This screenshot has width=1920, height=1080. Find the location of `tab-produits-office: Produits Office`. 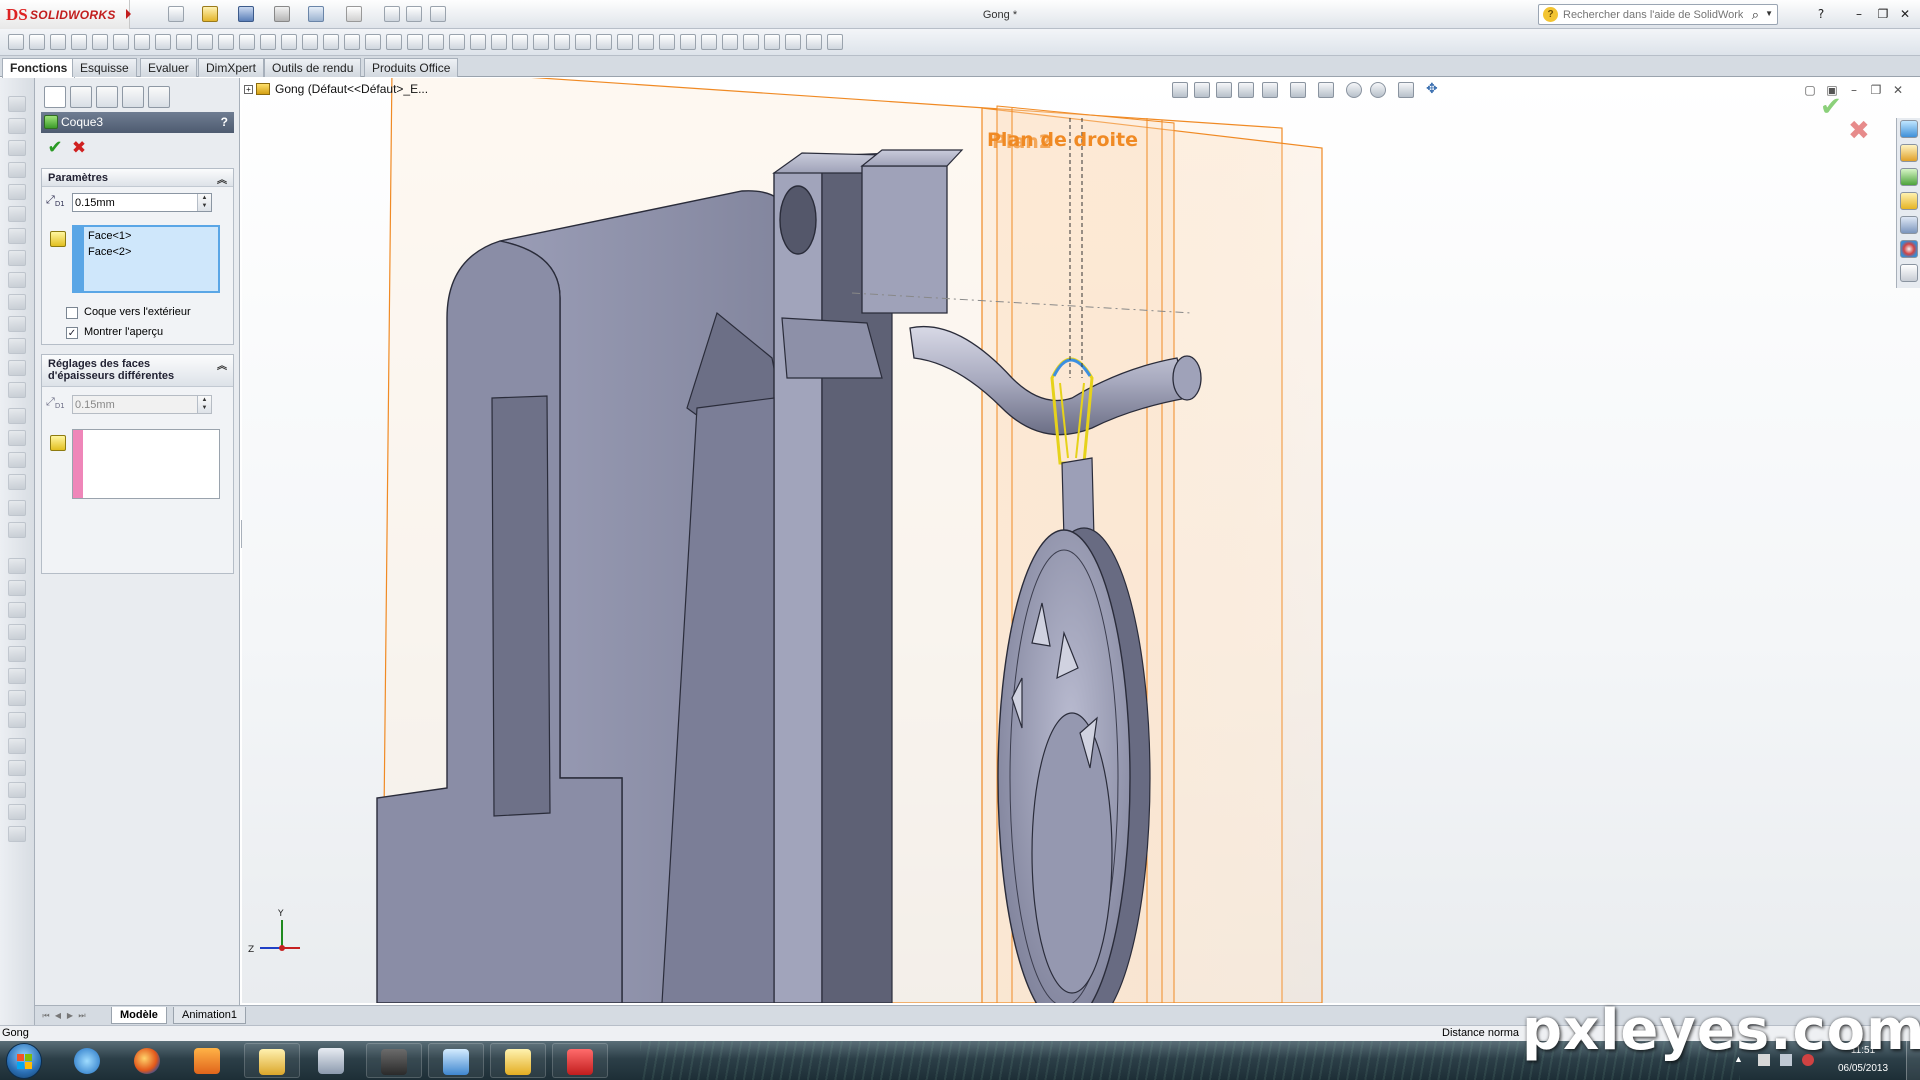

tab-produits-office: Produits Office is located at coordinates (411, 67).